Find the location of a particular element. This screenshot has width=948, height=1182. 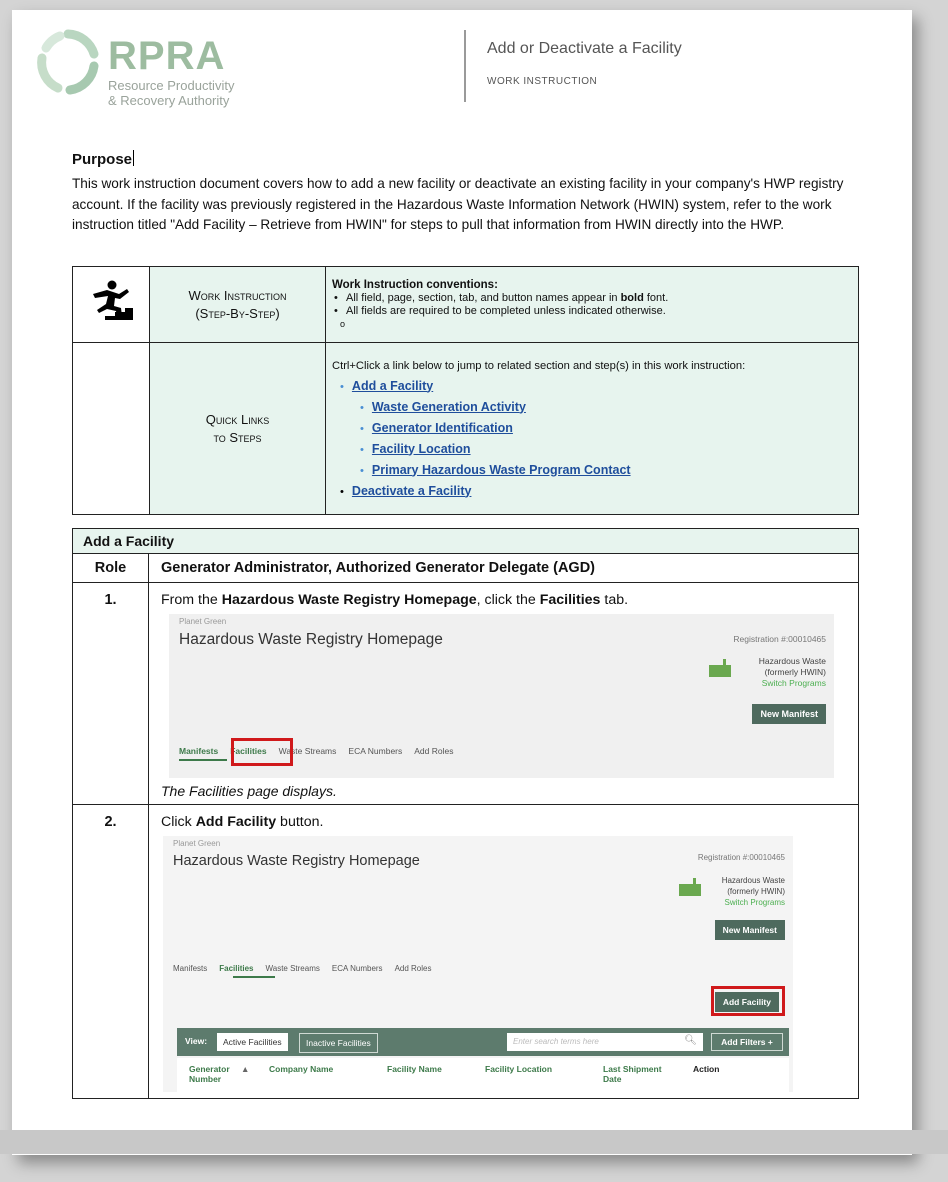

column-facility-name: Facility Name is located at coordinates (414, 1069).